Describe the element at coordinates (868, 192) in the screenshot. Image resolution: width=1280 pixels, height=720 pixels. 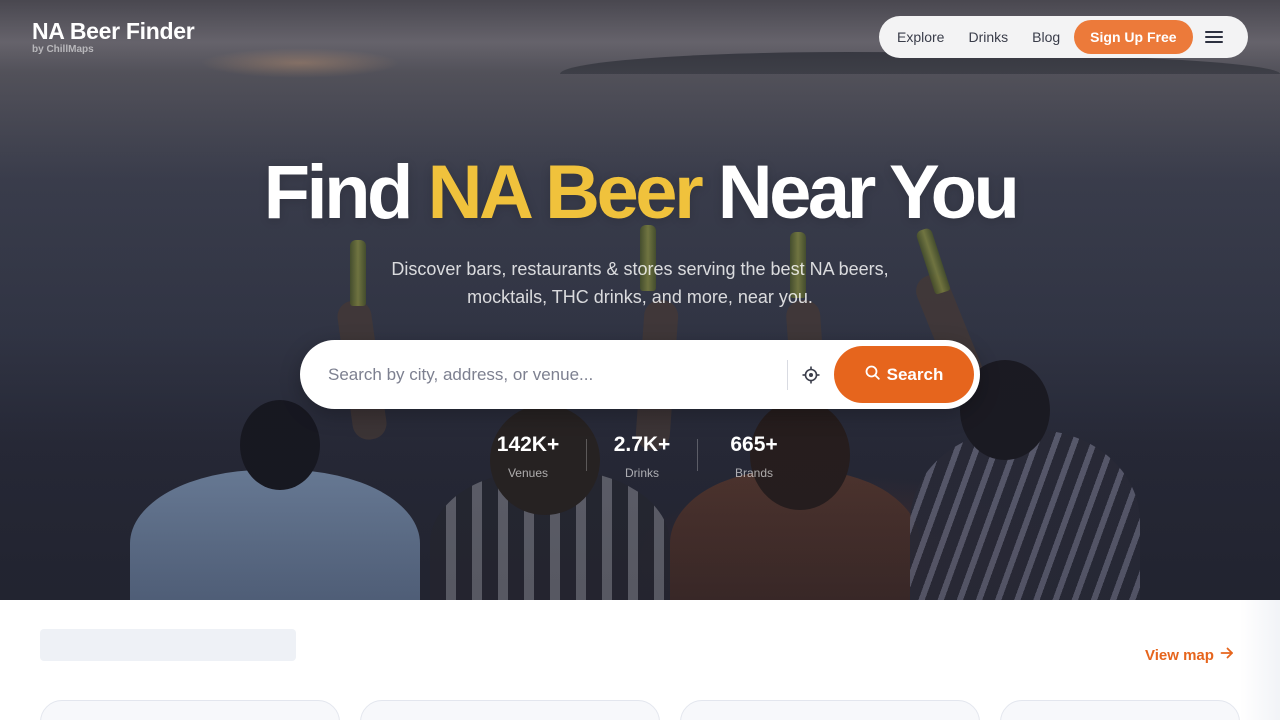
I see `headline-end: Near You` at that location.